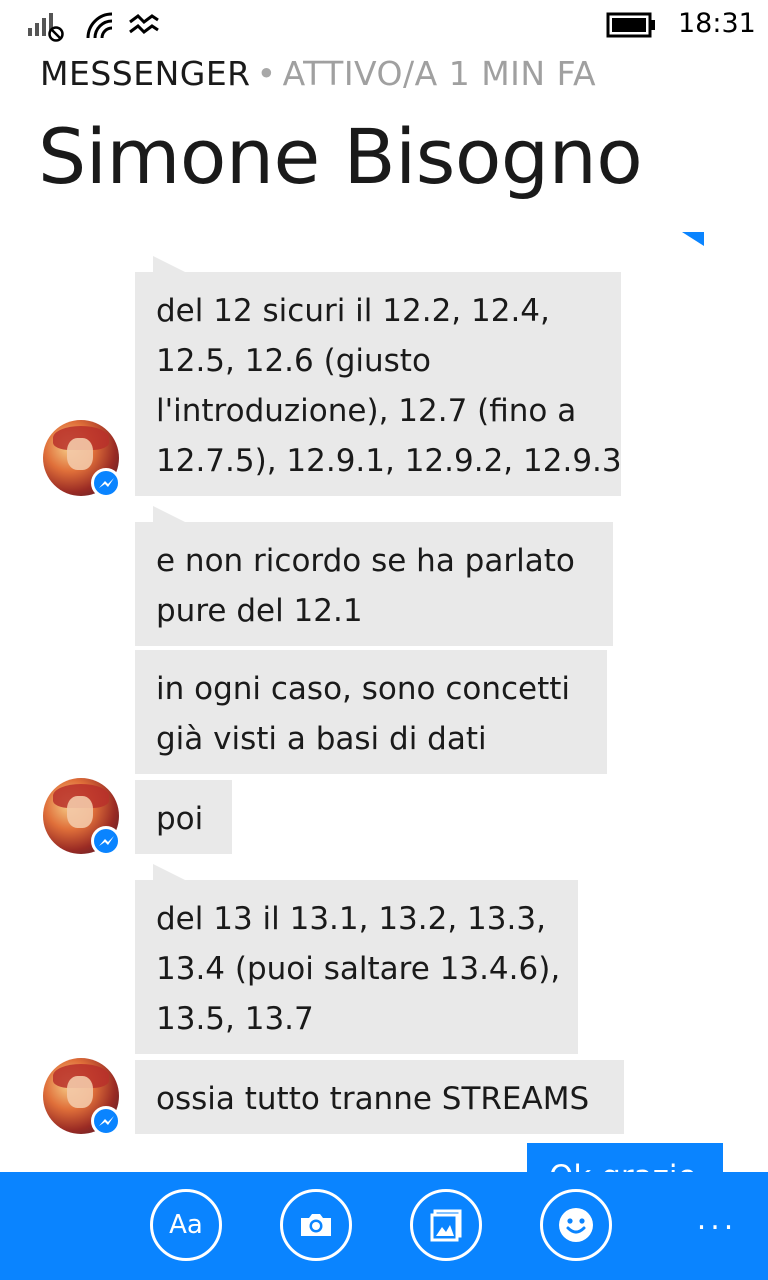  I want to click on app-status-line: MESSENGER • ATTIVO/A 1 MIN FA, so click(318, 73).